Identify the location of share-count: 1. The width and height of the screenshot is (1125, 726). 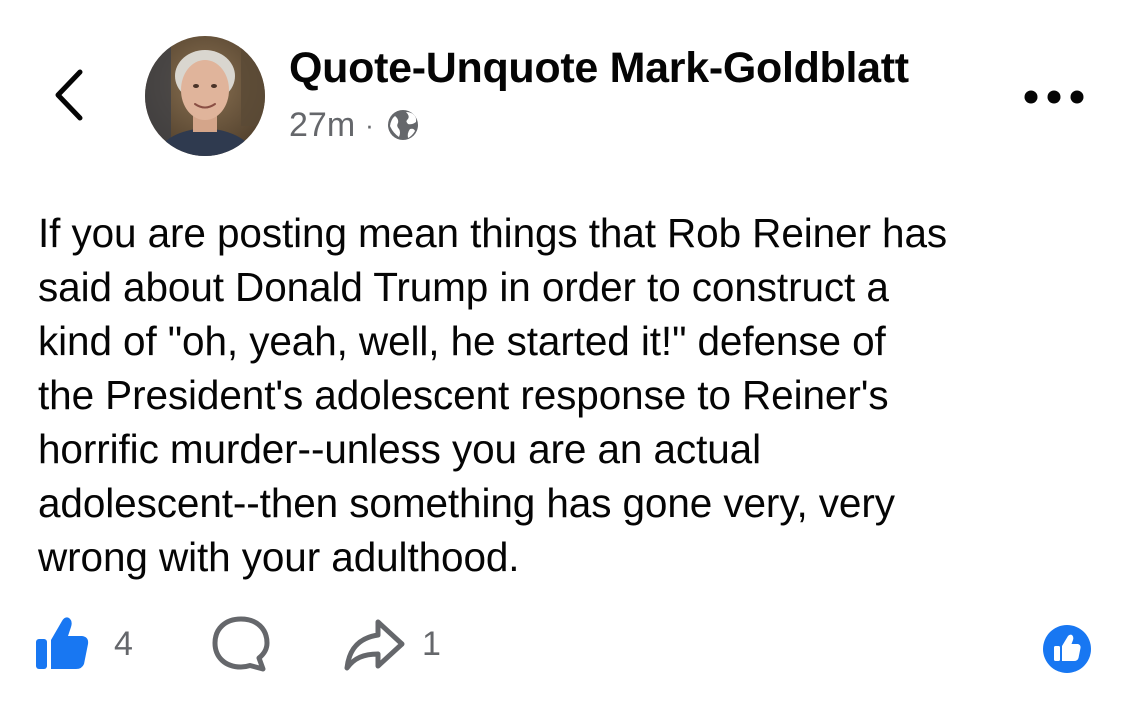
(431, 643).